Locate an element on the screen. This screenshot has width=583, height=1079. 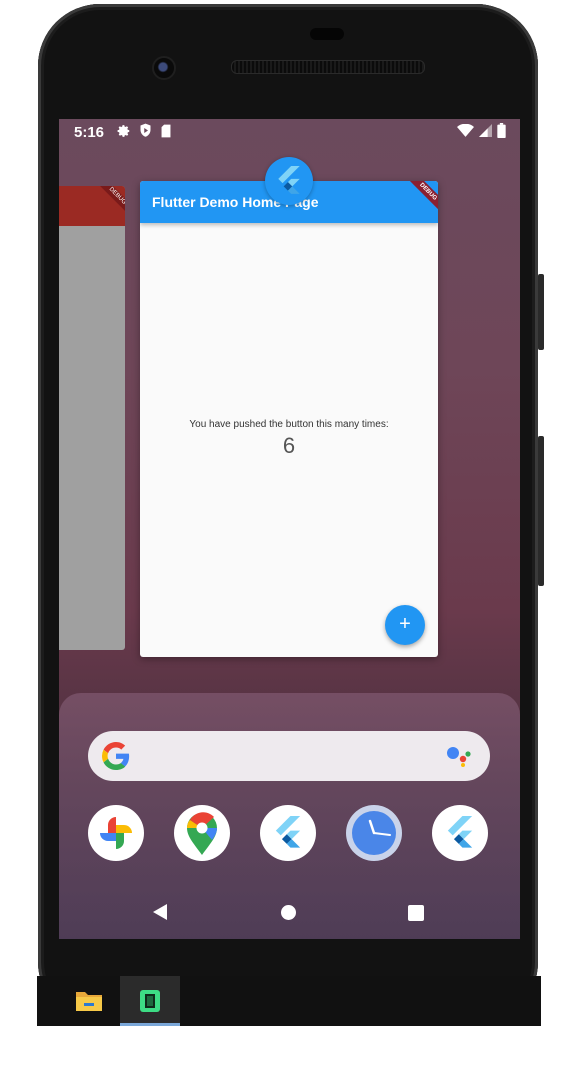
flutter-app-icon is located at coordinates (289, 181).